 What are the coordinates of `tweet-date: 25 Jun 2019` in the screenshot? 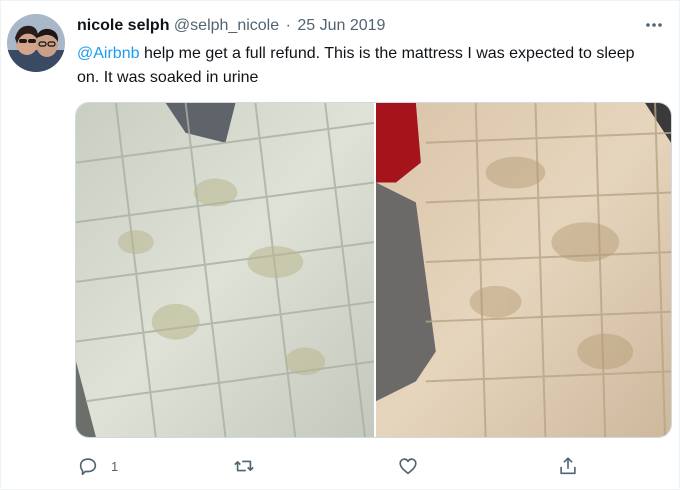 It's located at (341, 25).